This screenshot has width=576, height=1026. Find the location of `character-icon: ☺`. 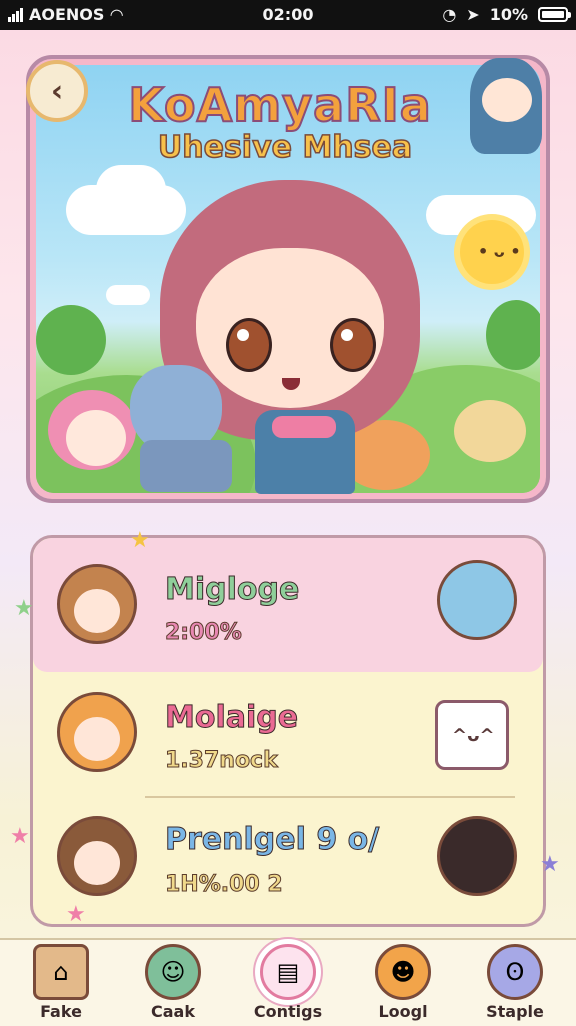

character-icon: ☺ is located at coordinates (173, 972).